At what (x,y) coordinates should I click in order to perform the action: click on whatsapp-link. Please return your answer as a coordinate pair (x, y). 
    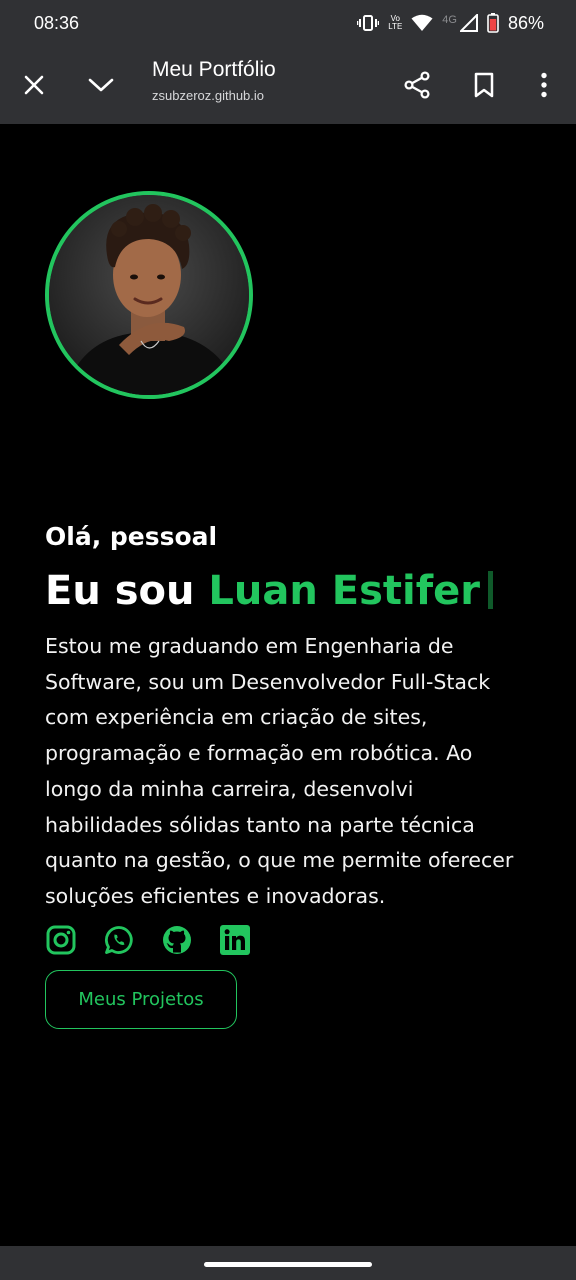
    Looking at the image, I should click on (118, 939).